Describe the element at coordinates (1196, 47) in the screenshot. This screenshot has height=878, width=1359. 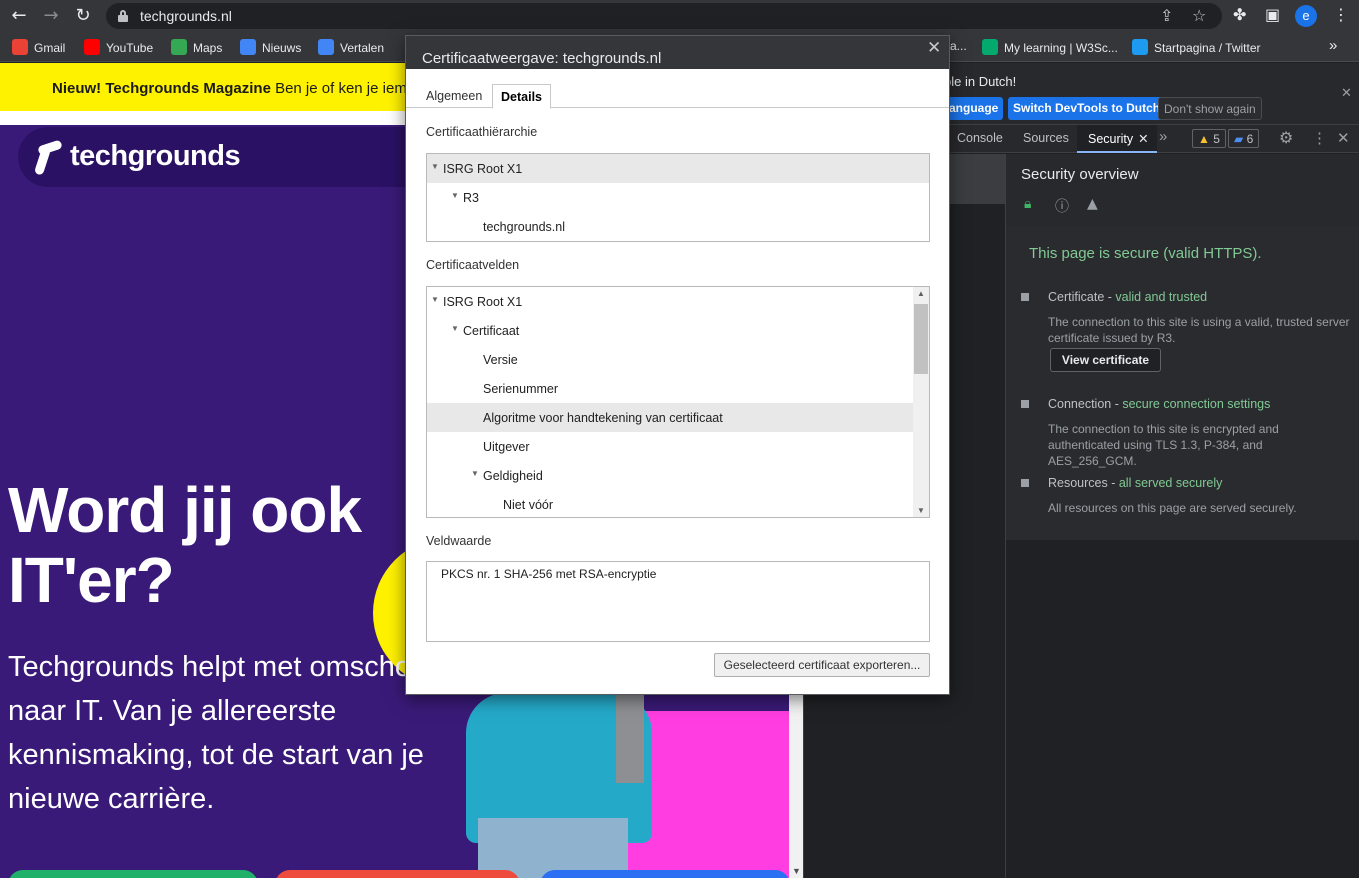
I see `bookmark-twitter: Startpagina / Twitter` at that location.